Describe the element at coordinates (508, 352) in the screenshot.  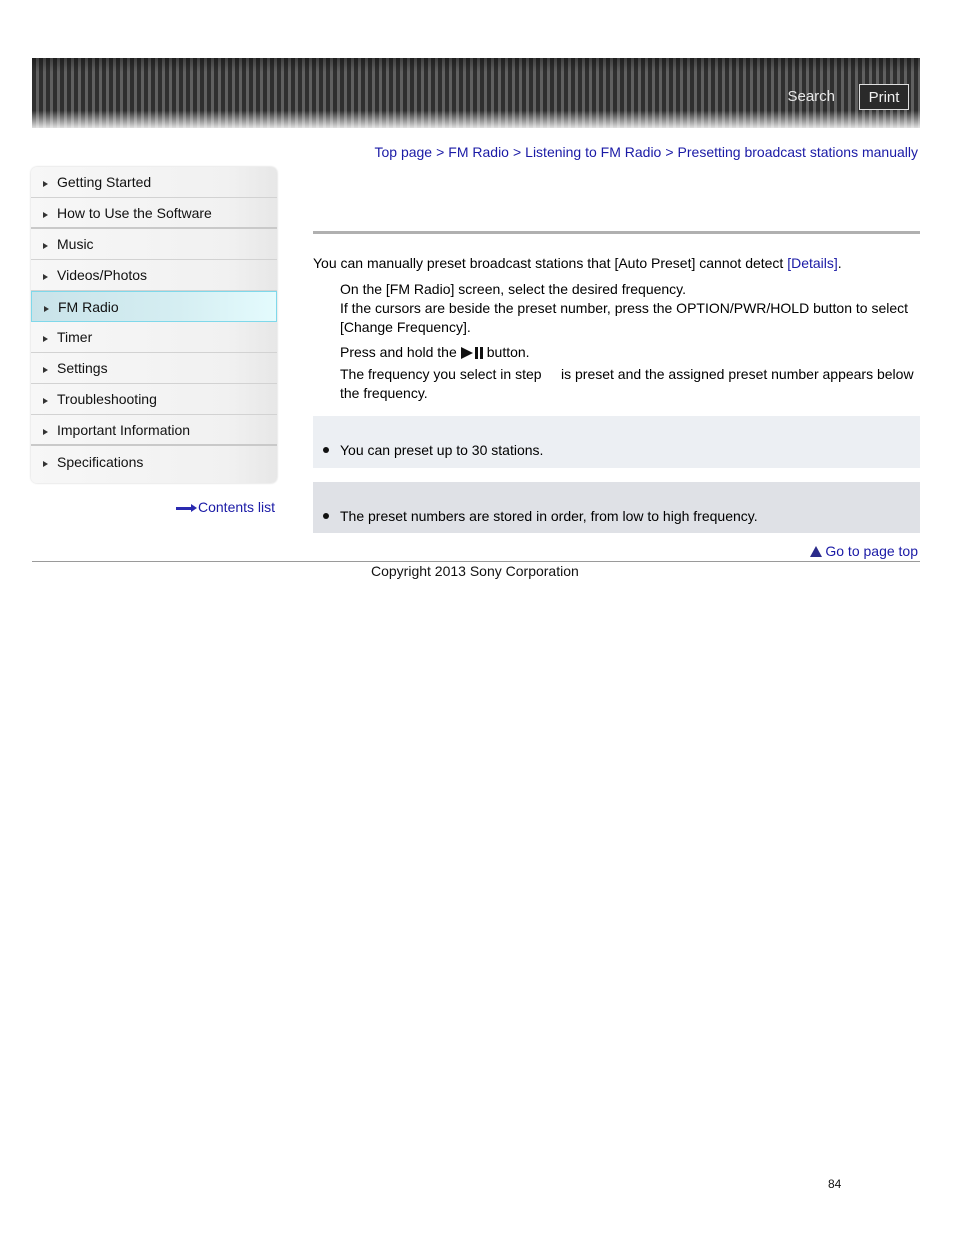
I see `step-2-text-after: button.` at that location.